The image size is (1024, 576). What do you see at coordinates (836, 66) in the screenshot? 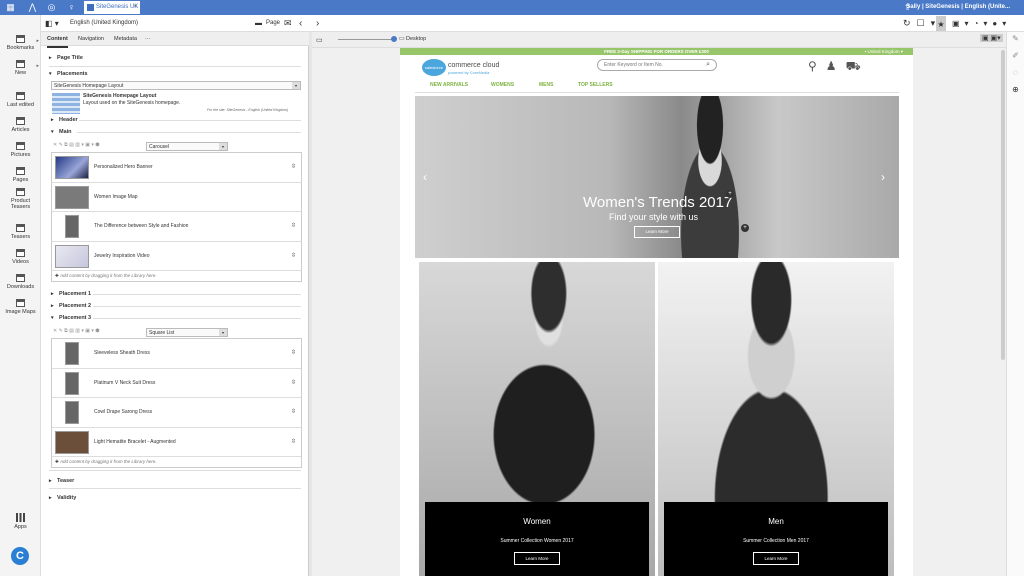
I see `account-icon: ♟` at bounding box center [836, 66].